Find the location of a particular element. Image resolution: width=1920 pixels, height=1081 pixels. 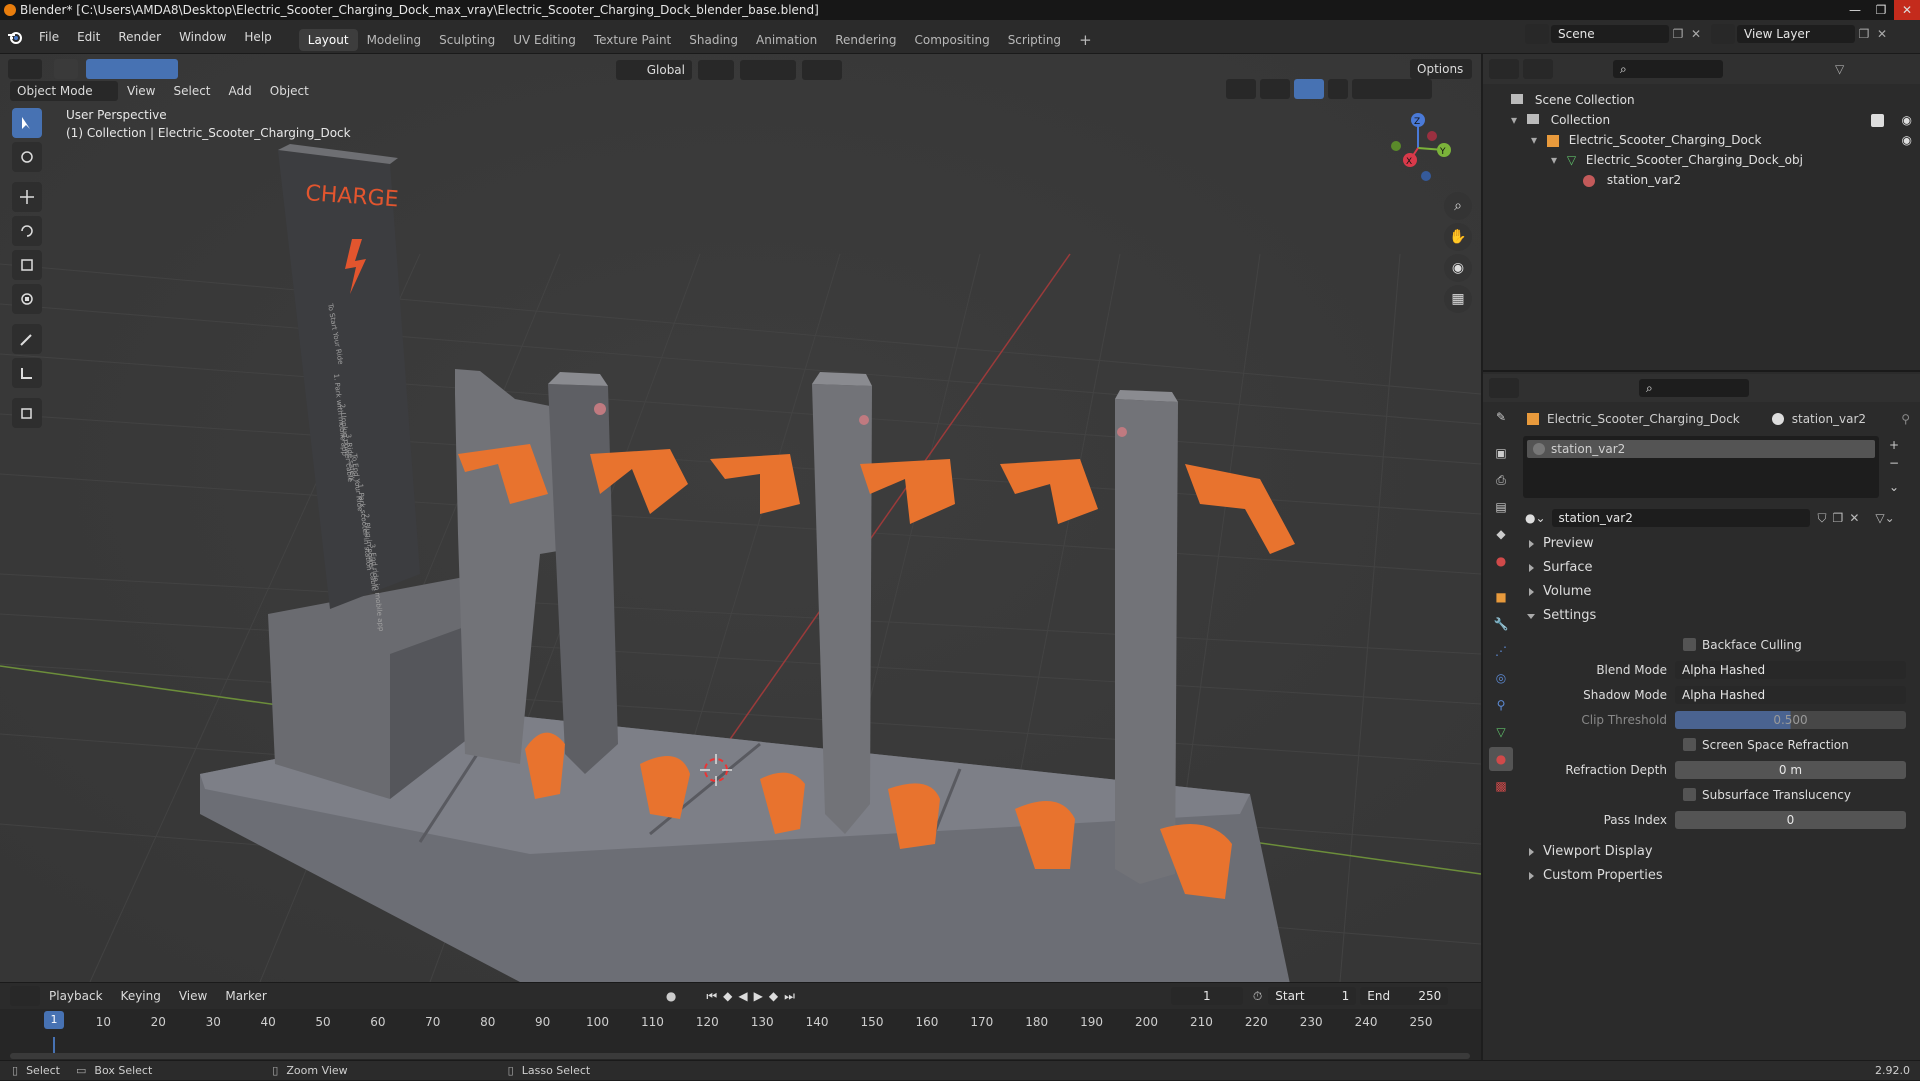

outliner-item-material: station_var2 is located at coordinates (1701, 180).